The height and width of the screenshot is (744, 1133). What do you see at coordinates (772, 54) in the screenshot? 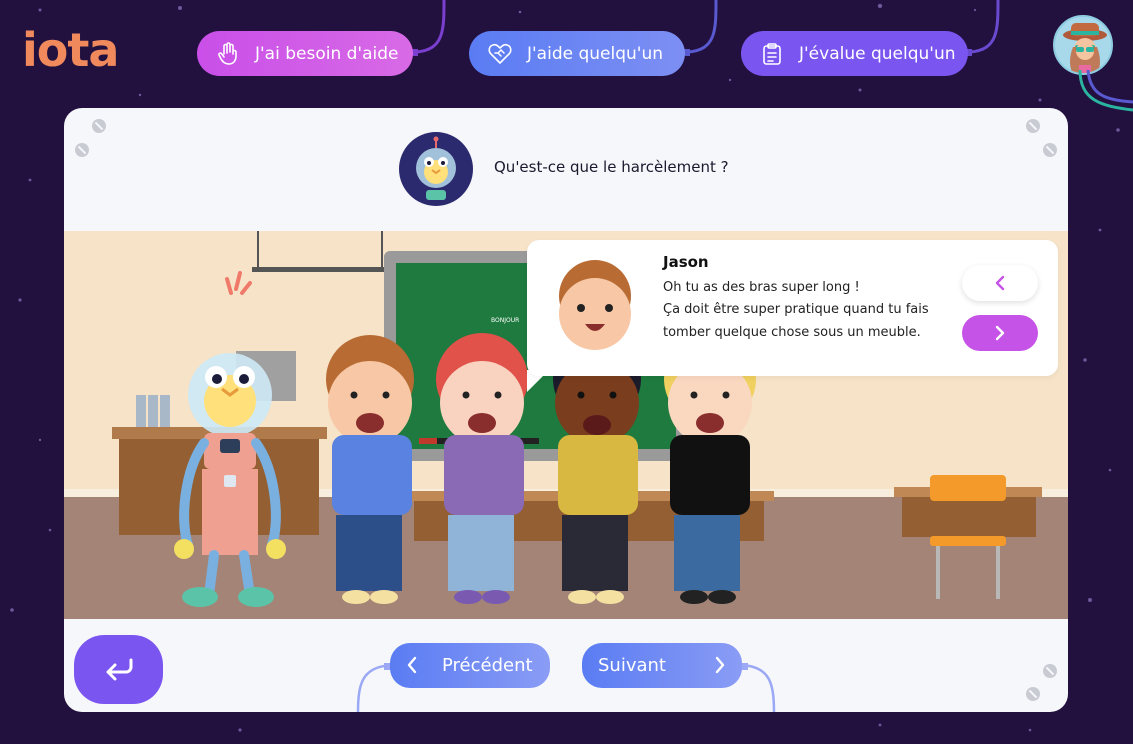
I see `clipboard-icon` at bounding box center [772, 54].